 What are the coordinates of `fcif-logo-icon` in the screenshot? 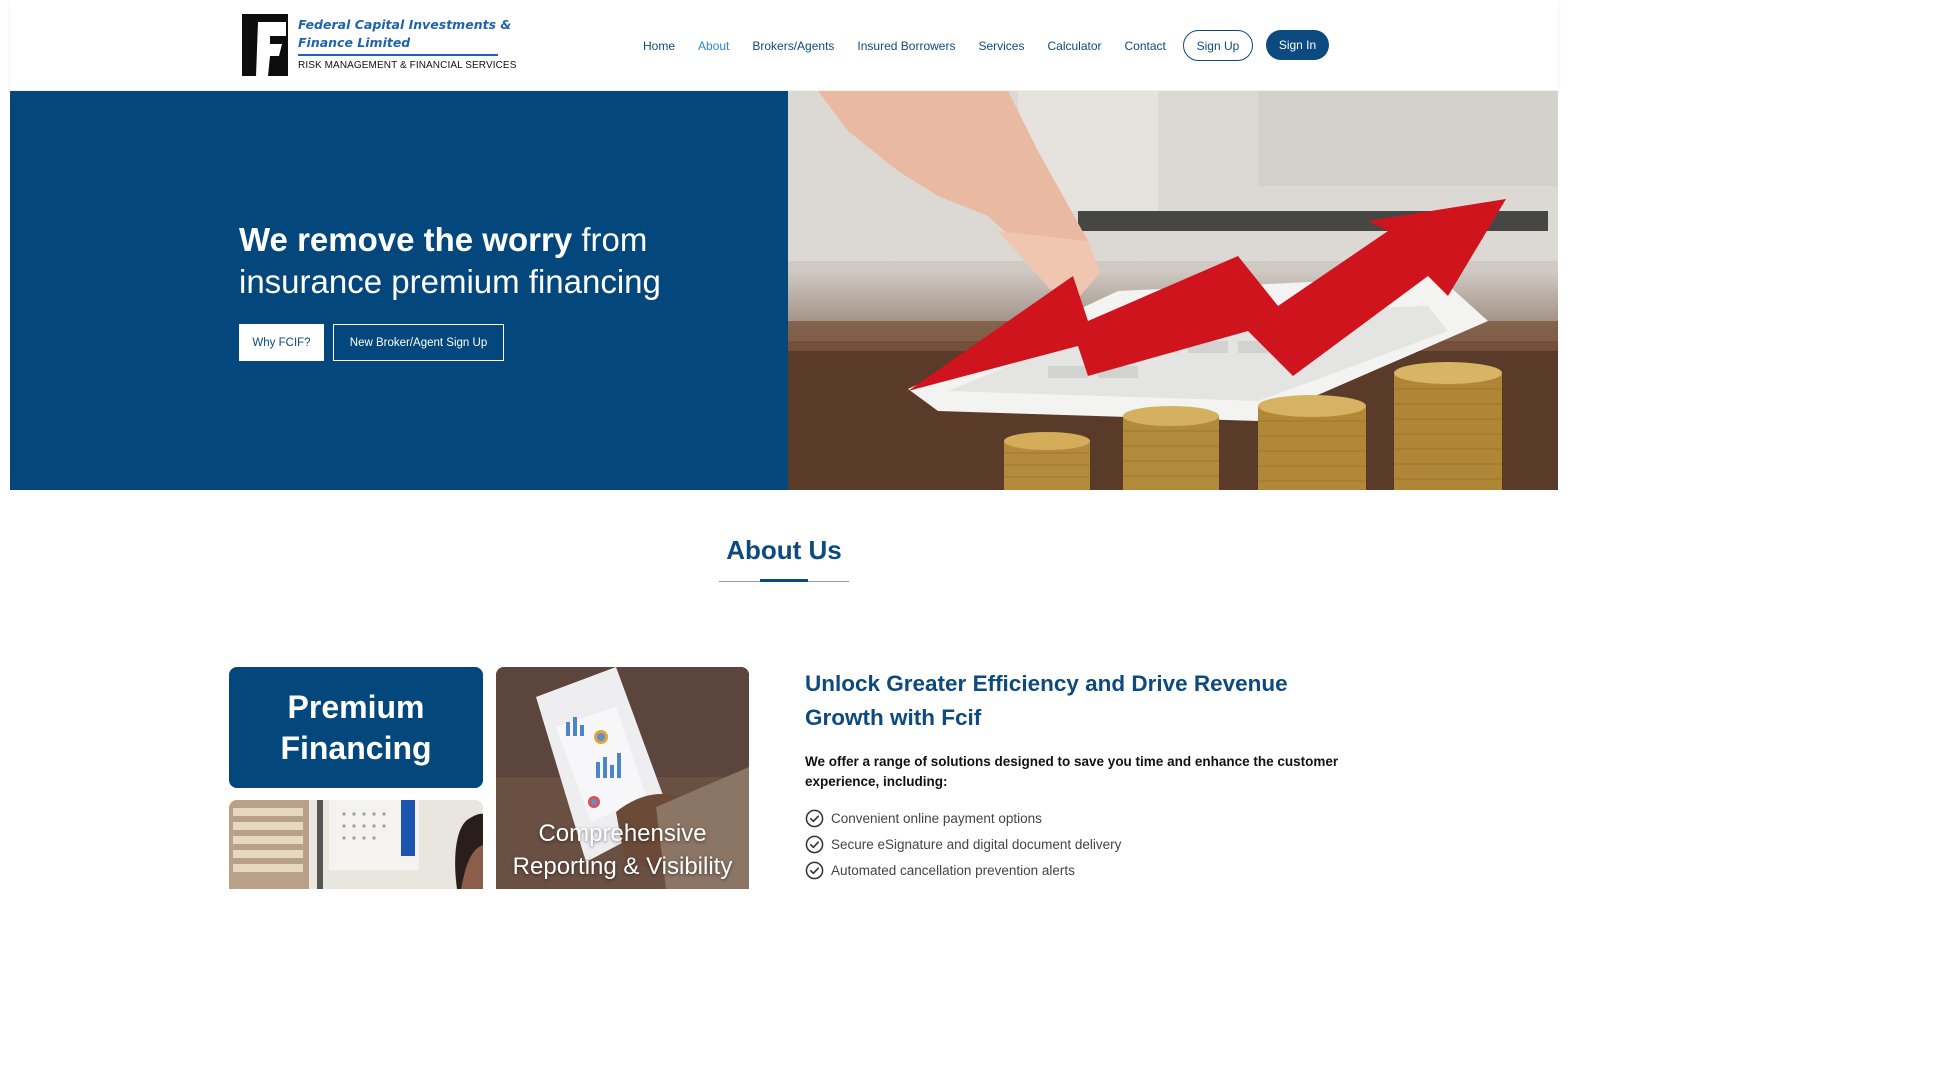 It's located at (265, 45).